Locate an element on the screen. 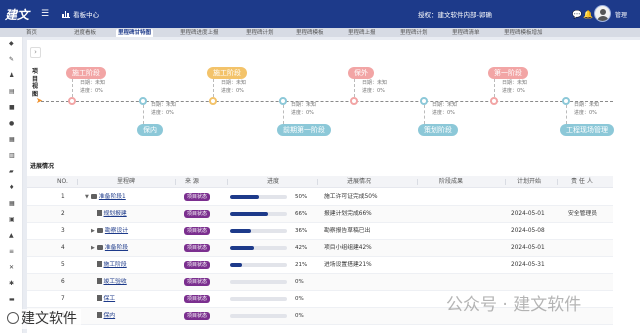 The width and height of the screenshot is (640, 333). progress-percent: 66% is located at coordinates (301, 214).